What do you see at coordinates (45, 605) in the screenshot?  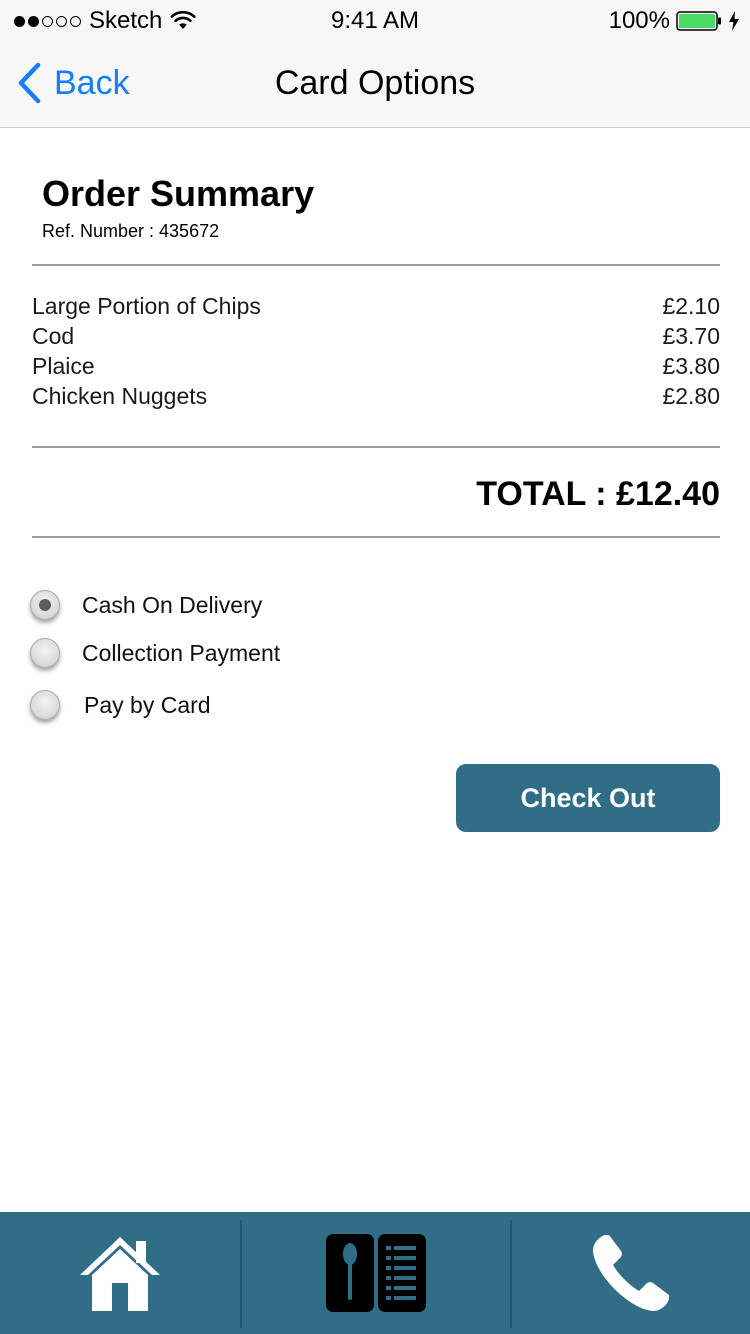 I see `radio-button-selected` at bounding box center [45, 605].